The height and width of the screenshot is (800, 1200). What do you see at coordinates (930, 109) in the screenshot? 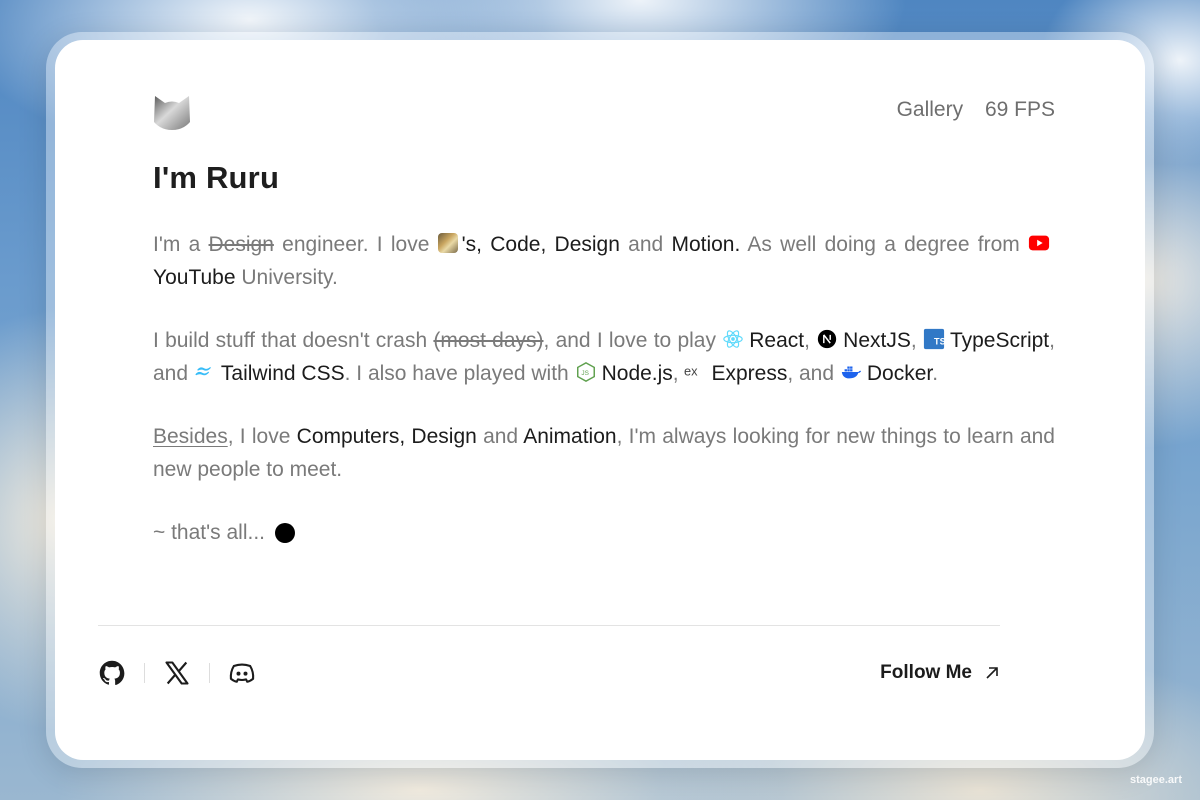
I see `gallery-link: Gallery` at bounding box center [930, 109].